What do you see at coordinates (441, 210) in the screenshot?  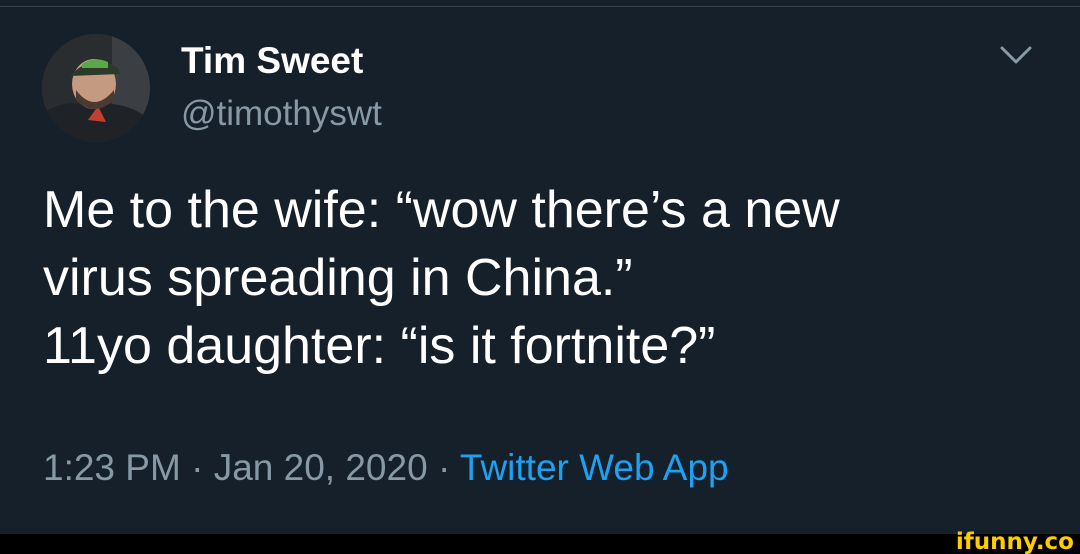 I see `tweet-line: Me to the wife: “wow there’s a new` at bounding box center [441, 210].